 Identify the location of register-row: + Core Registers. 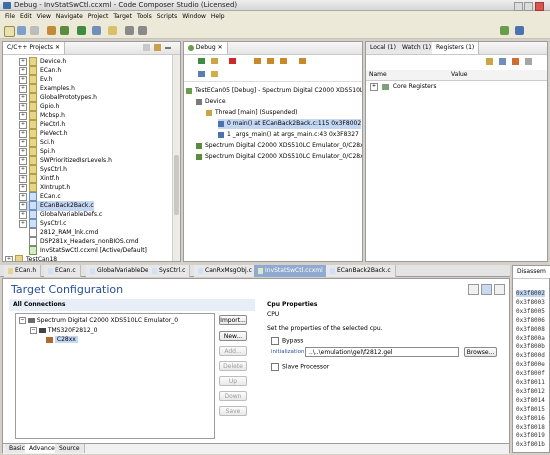
(403, 87).